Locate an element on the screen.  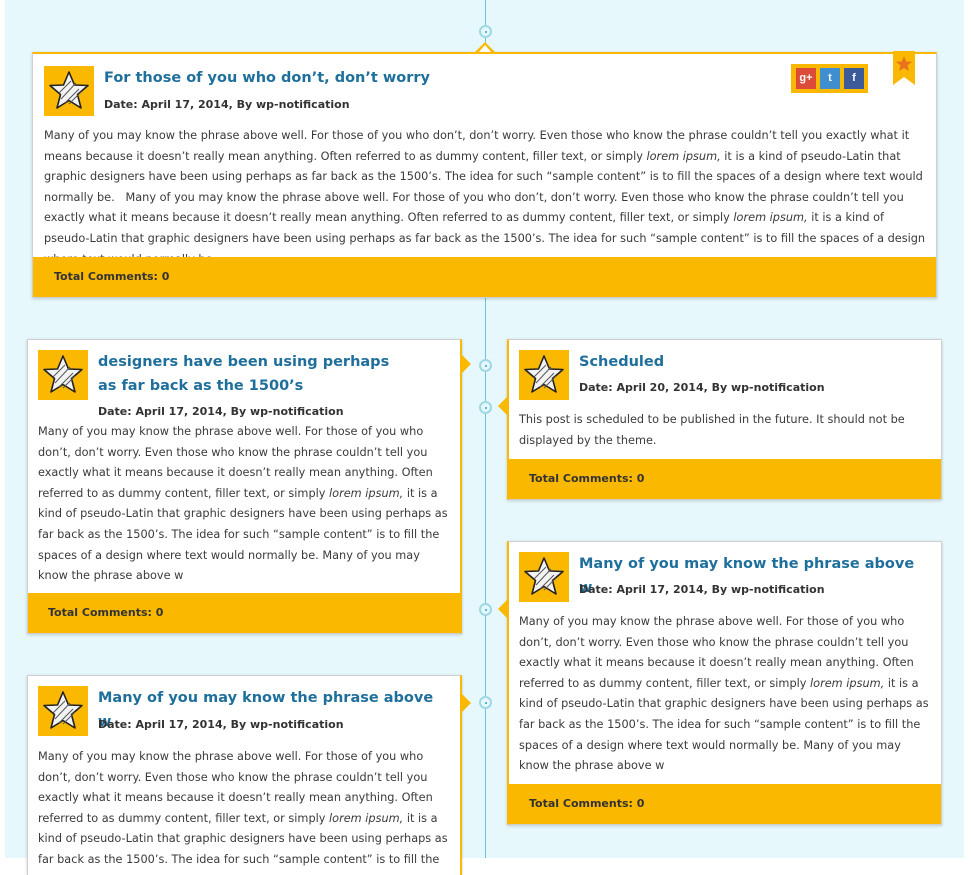
google-plus-icon: g+ is located at coordinates (806, 78).